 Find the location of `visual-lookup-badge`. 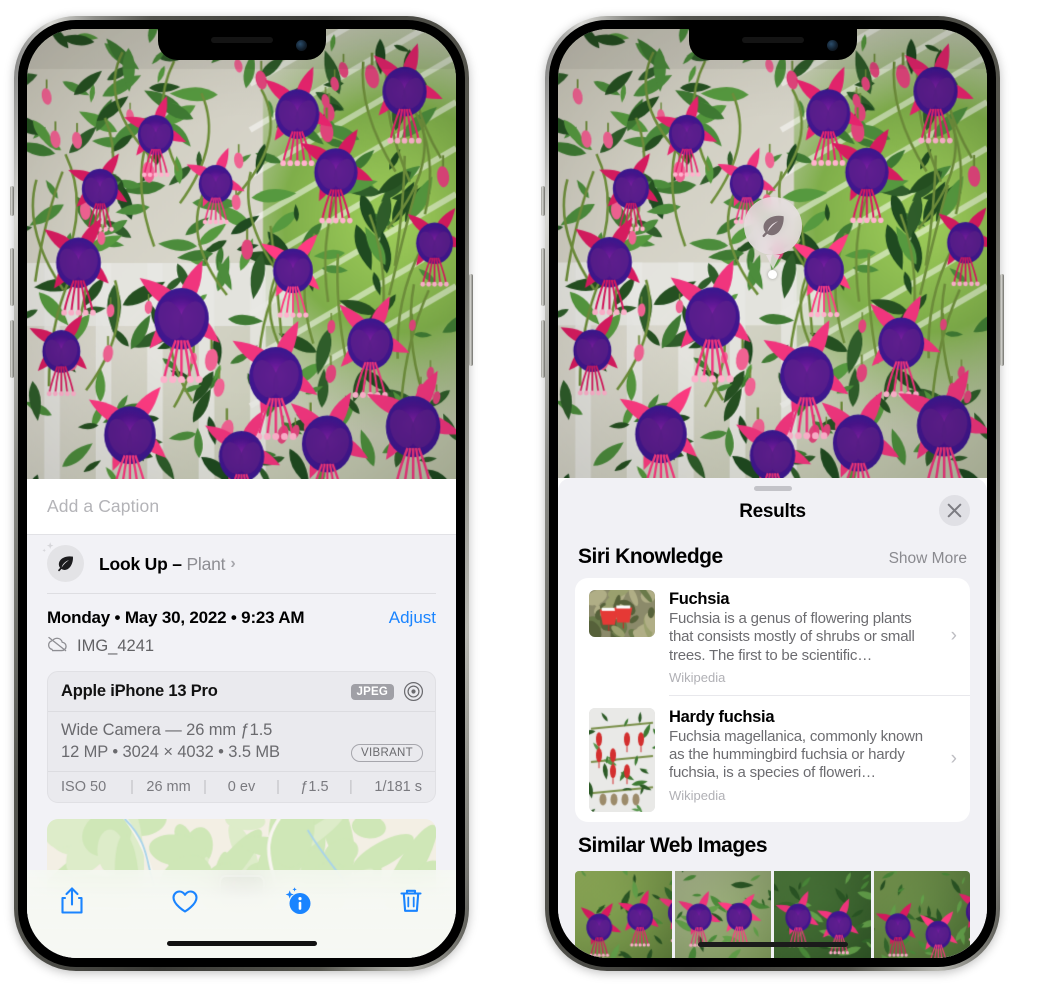

visual-lookup-badge is located at coordinates (772, 238).